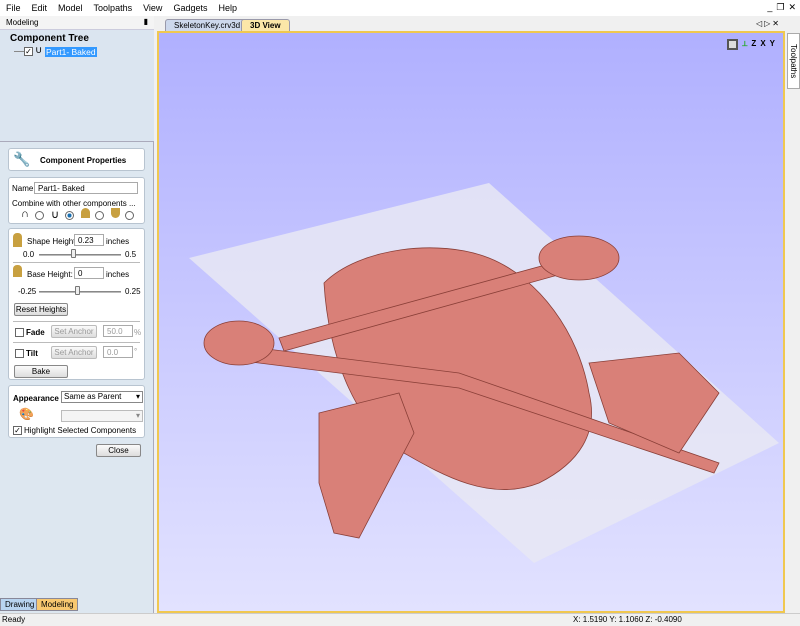 The width and height of the screenshot is (800, 626). I want to click on pin-icon: ▮, so click(146, 21).